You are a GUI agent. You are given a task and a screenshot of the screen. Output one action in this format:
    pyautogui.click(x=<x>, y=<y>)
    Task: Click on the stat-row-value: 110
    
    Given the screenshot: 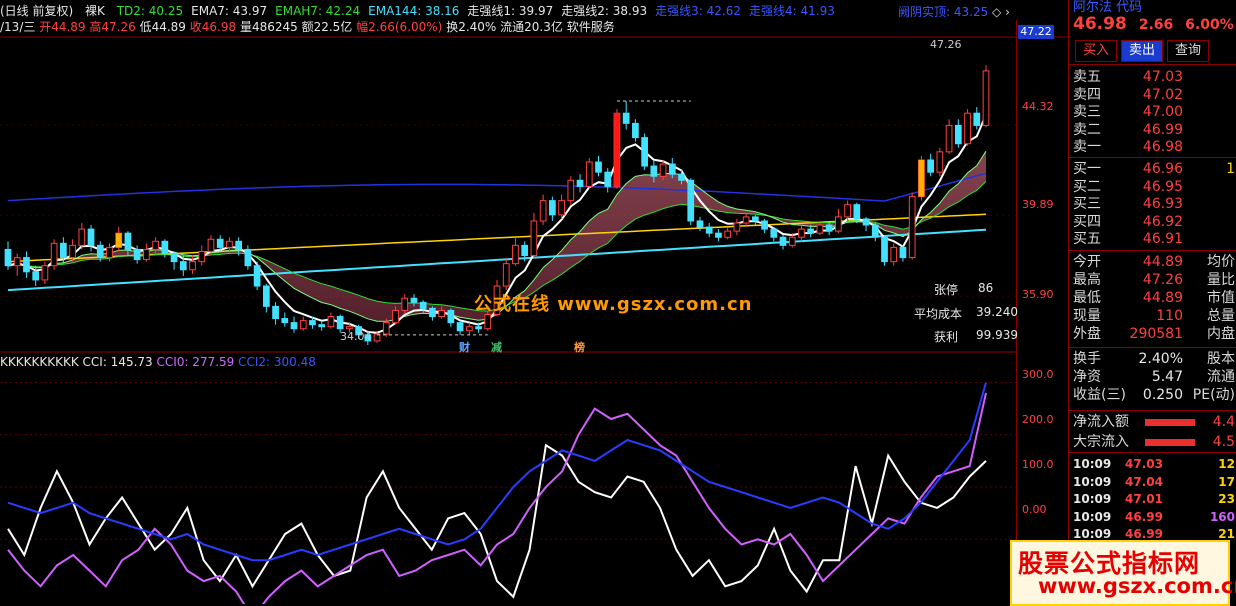 What is the action you would take?
    pyautogui.click(x=1169, y=316)
    